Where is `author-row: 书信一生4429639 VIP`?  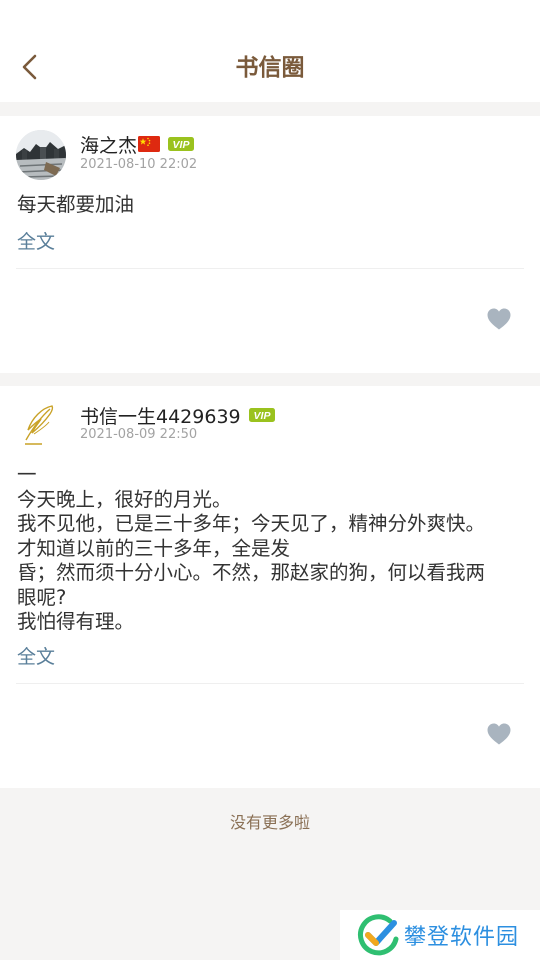 author-row: 书信一生4429639 VIP is located at coordinates (177, 415).